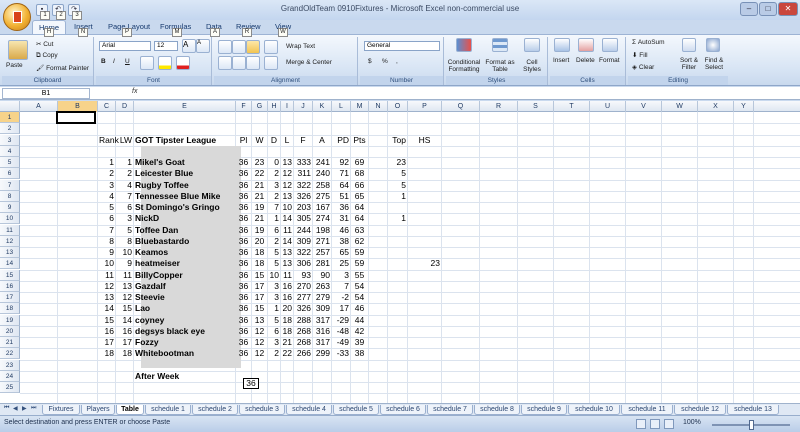 The width and height of the screenshot is (800, 432). I want to click on delete-cells-icon, so click(586, 45).